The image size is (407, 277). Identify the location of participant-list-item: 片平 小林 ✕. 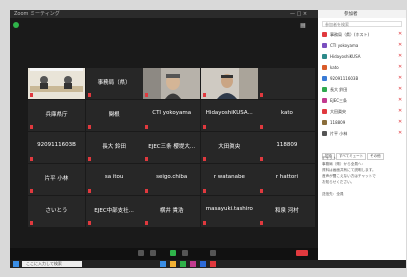
(363, 134).